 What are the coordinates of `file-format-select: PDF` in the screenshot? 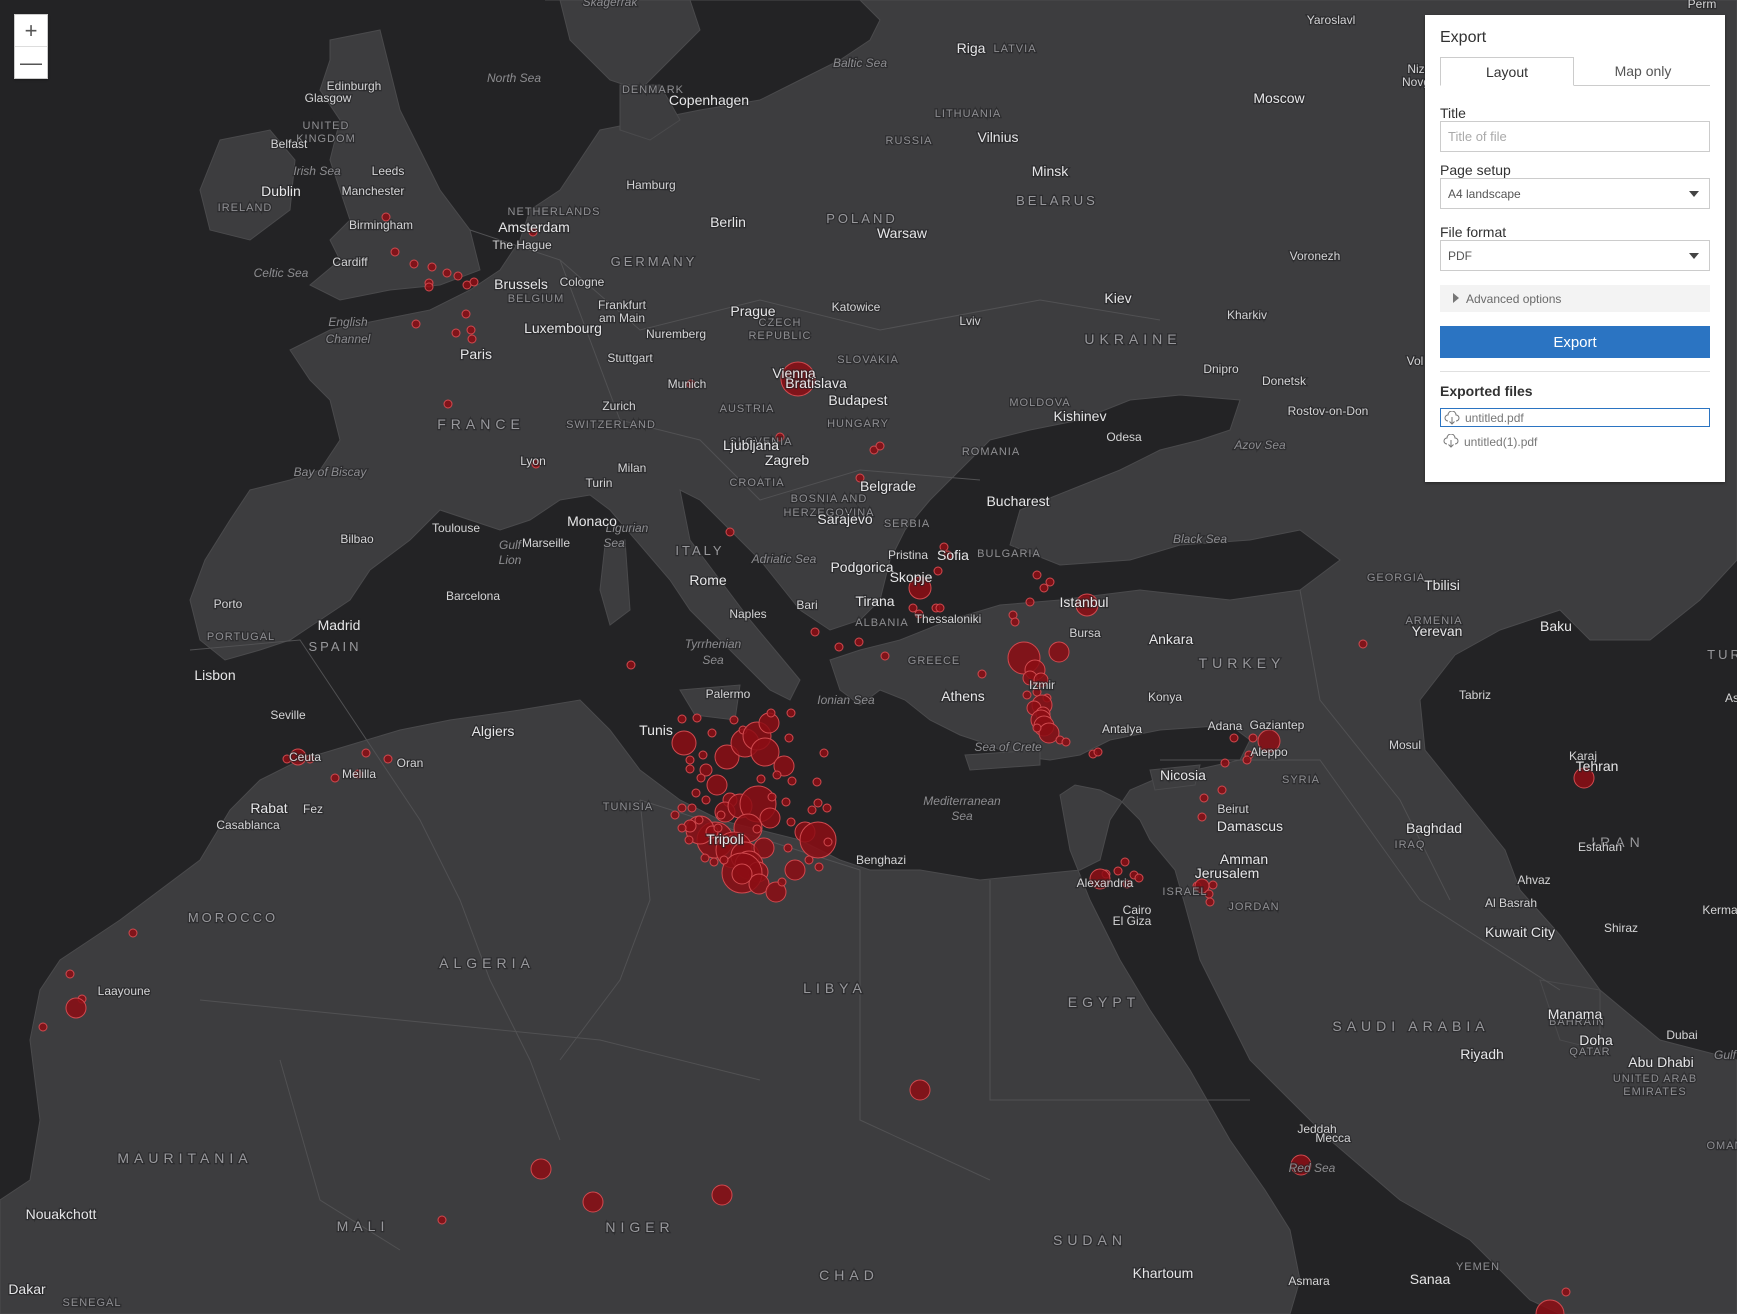 It's located at (1575, 255).